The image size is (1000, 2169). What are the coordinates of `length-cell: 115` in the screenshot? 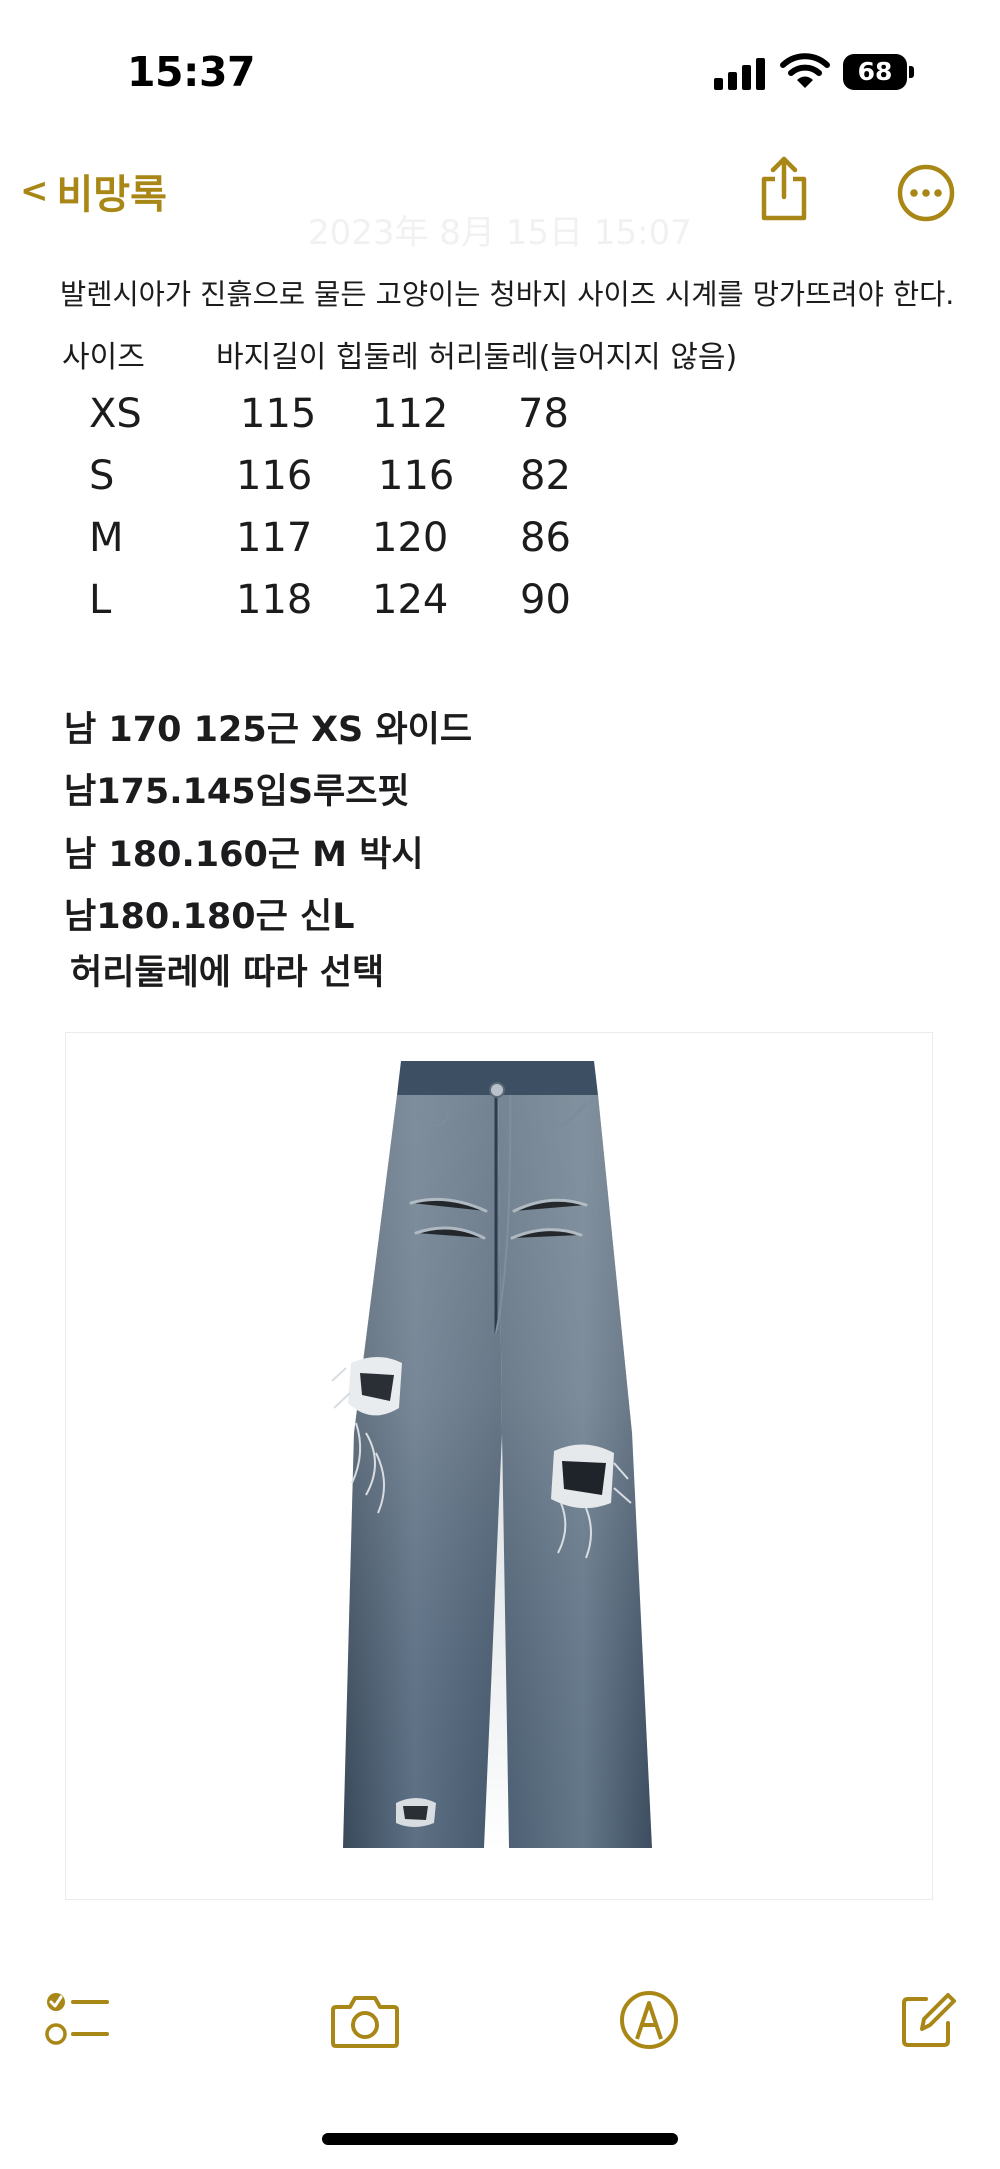 It's located at (278, 414).